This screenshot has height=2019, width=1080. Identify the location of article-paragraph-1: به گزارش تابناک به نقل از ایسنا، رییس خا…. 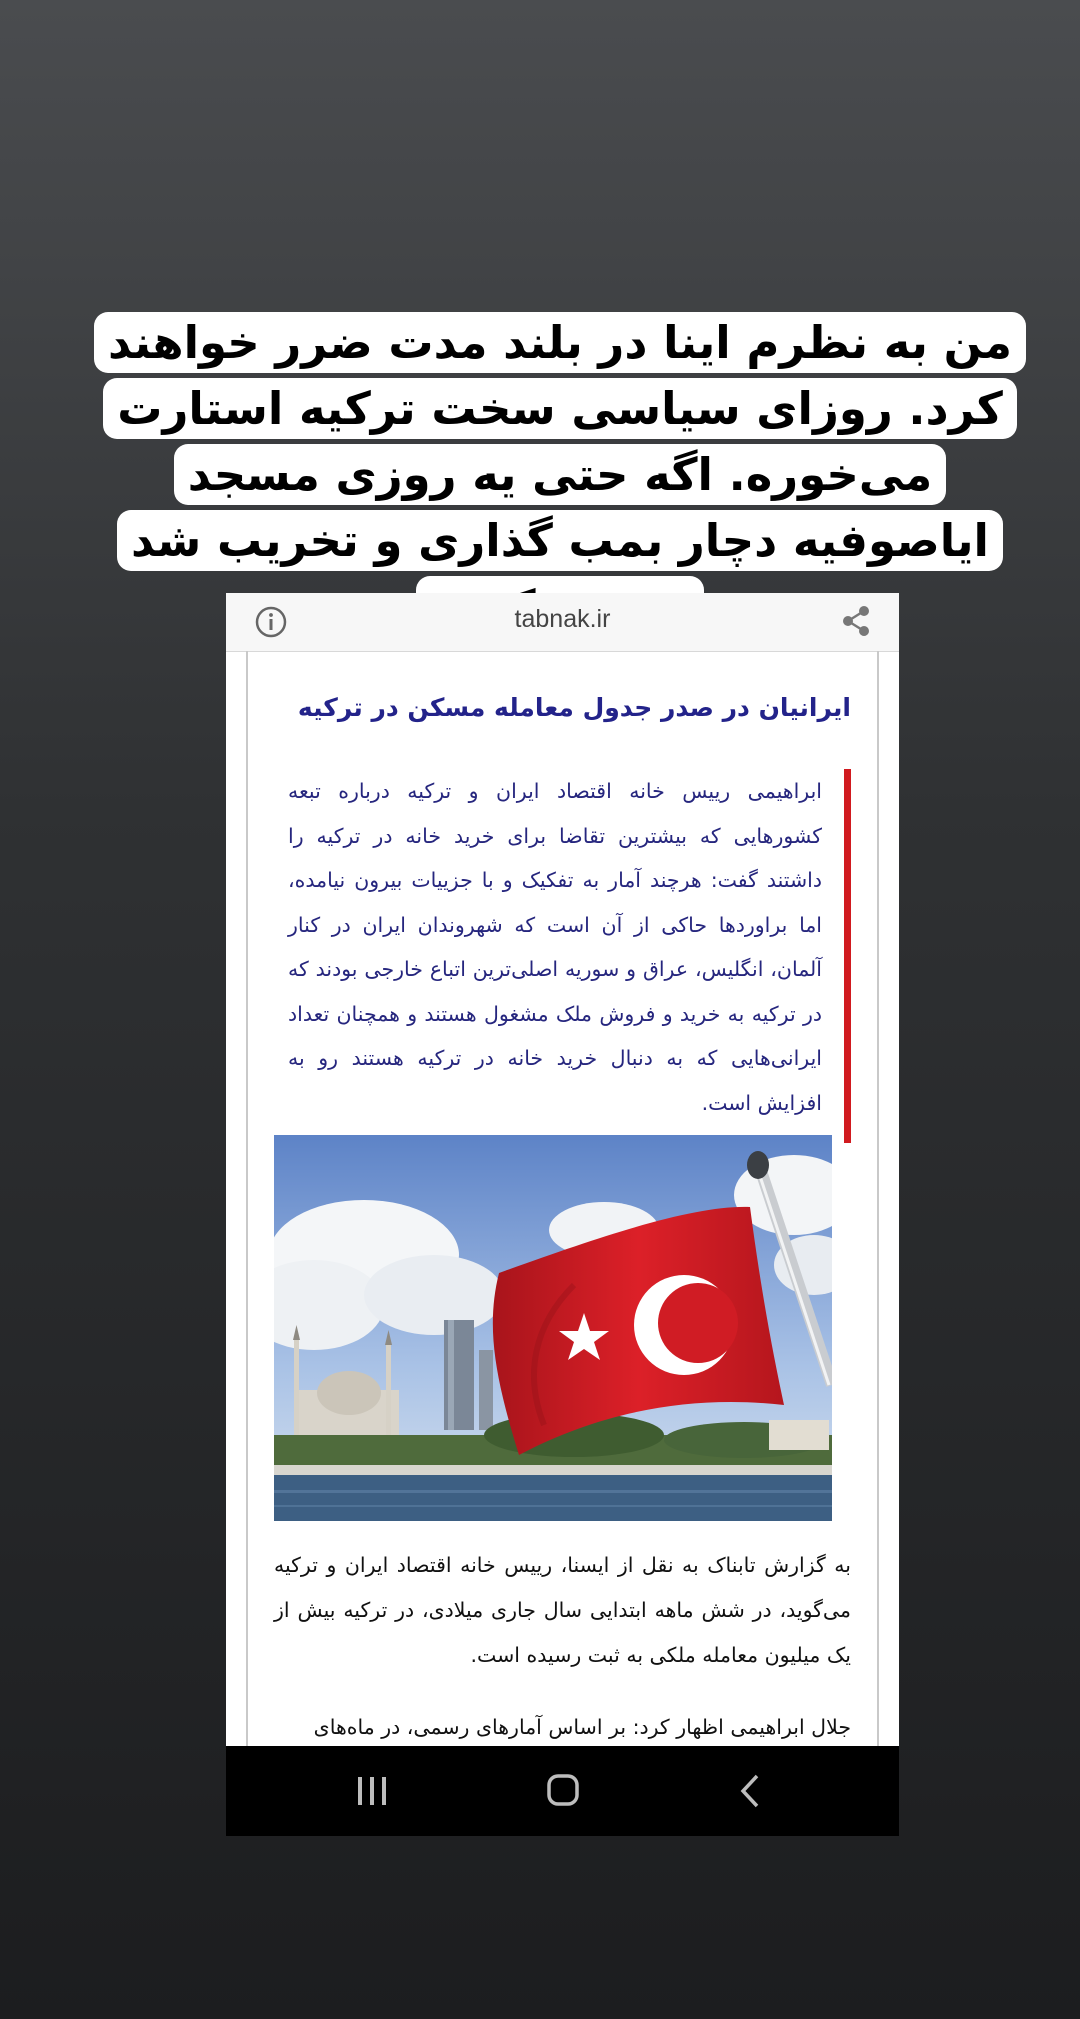
(562, 1610).